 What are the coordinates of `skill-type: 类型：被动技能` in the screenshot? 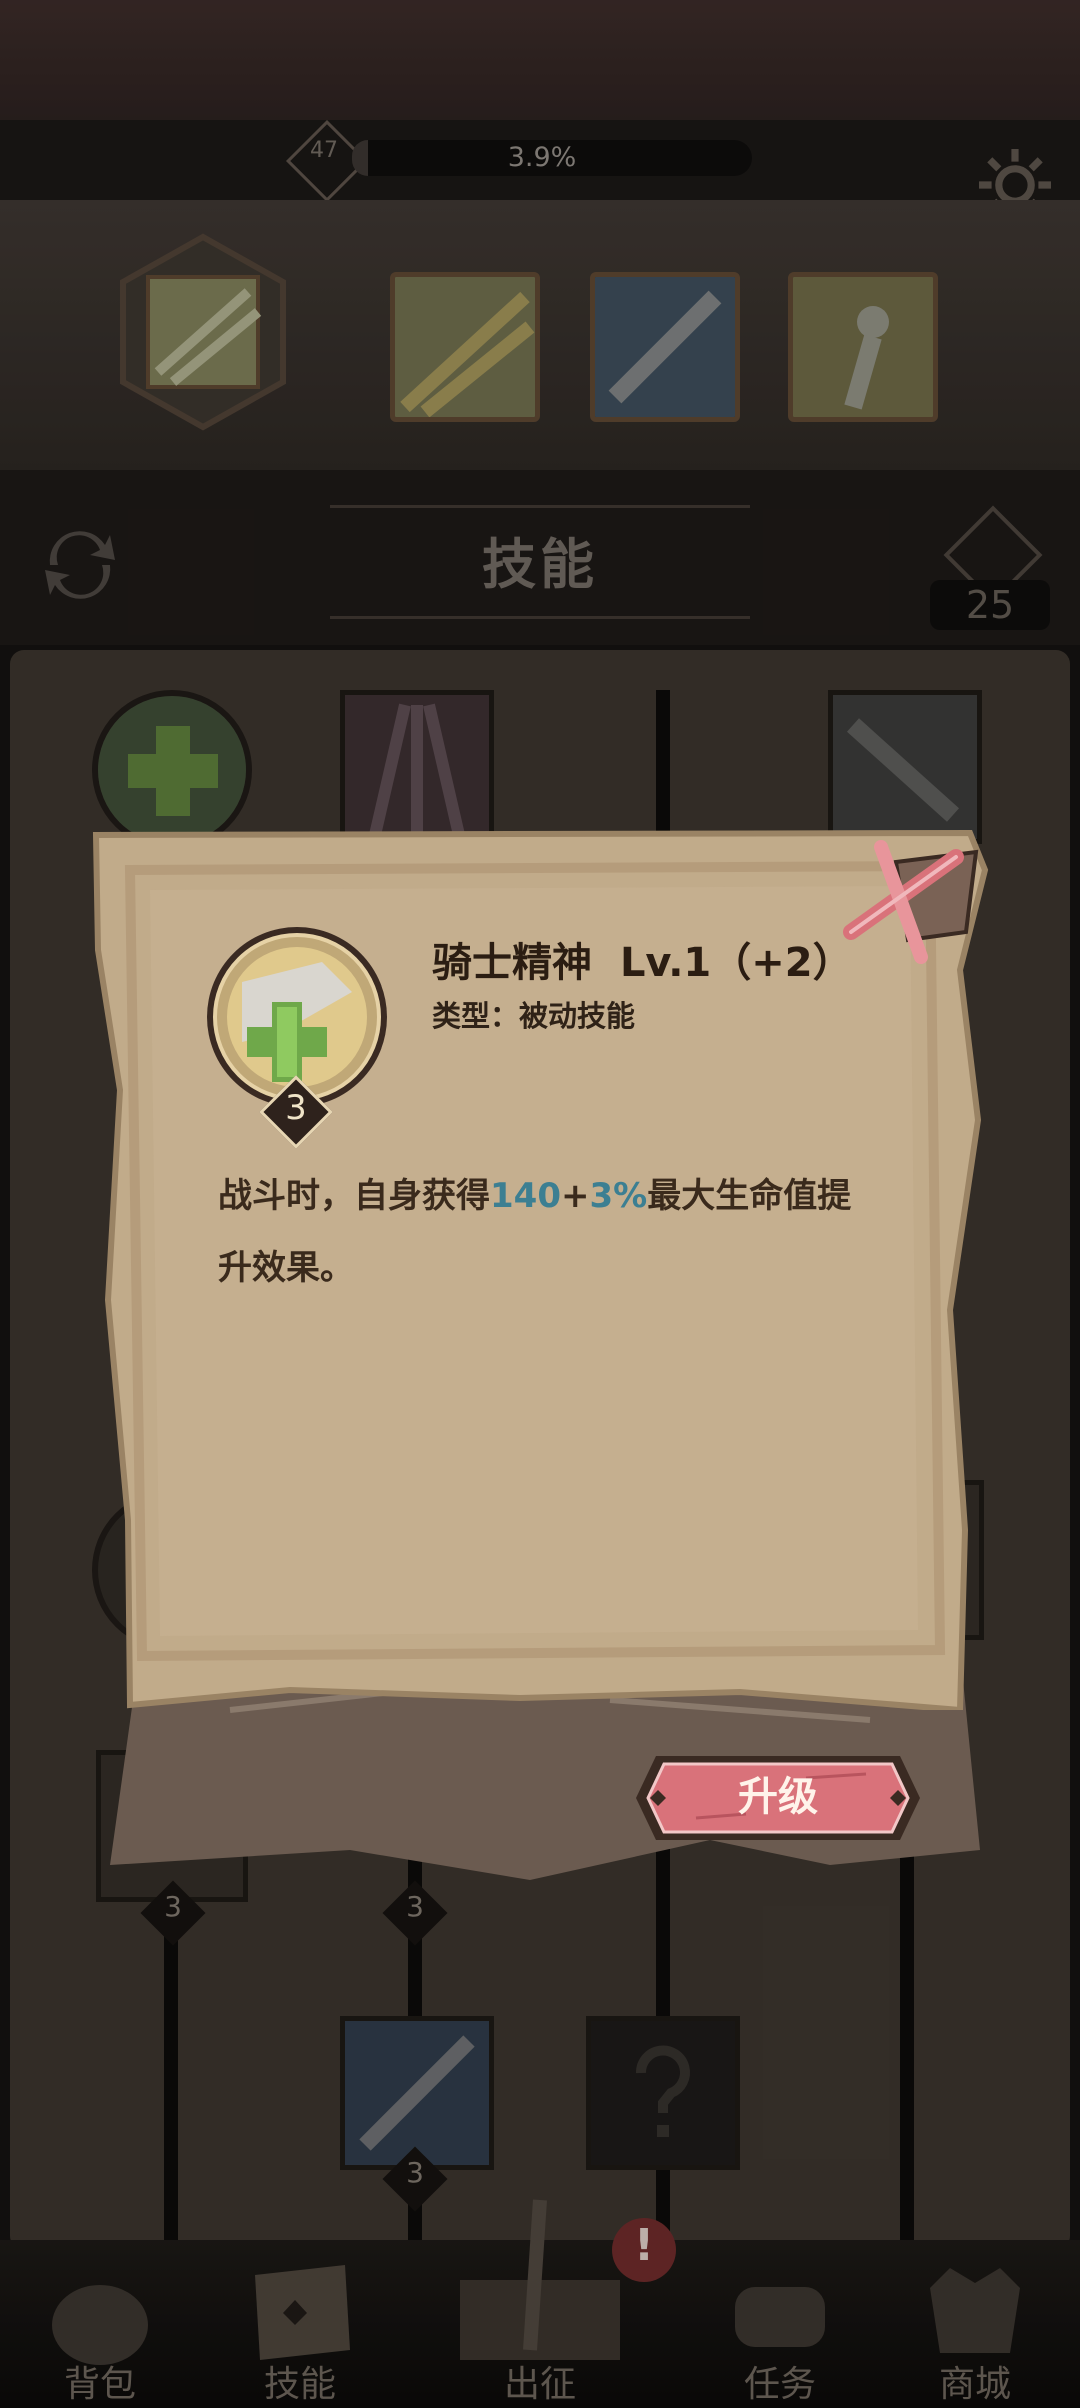 It's located at (533, 1014).